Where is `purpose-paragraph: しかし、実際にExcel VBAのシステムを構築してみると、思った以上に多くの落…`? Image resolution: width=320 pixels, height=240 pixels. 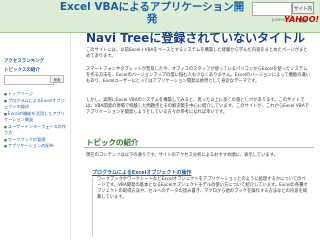
purpose-paragraph: しかし、実際にExcel VBAのシステムを構築してみると、思った以上に多くの落… is located at coordinates (197, 106).